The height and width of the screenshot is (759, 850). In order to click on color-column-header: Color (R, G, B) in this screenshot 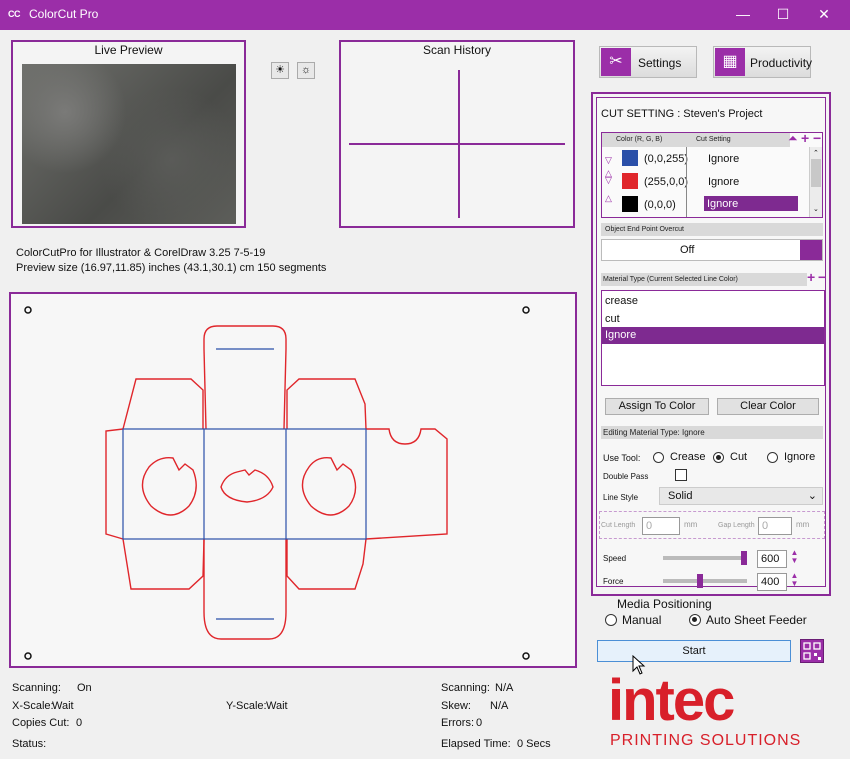, I will do `click(639, 139)`.